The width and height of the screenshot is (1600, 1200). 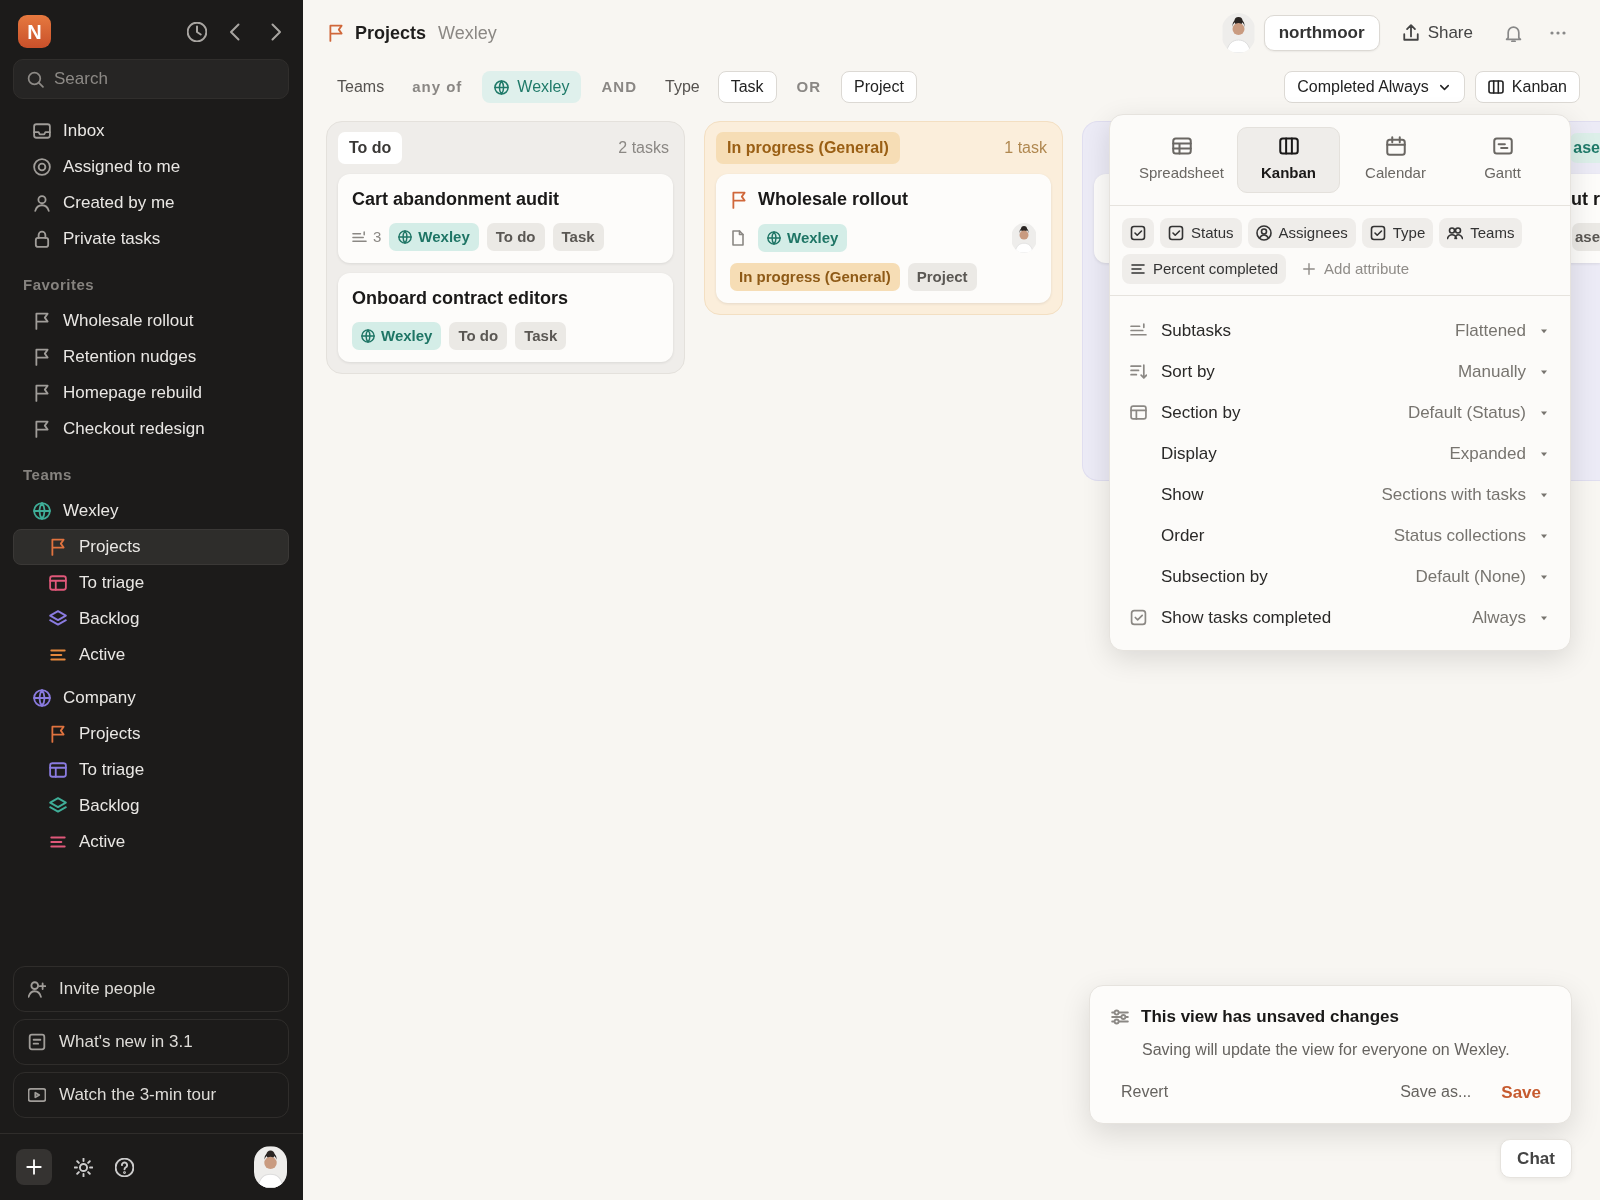 I want to click on attribute-chip: Assignees, so click(x=1301, y=233).